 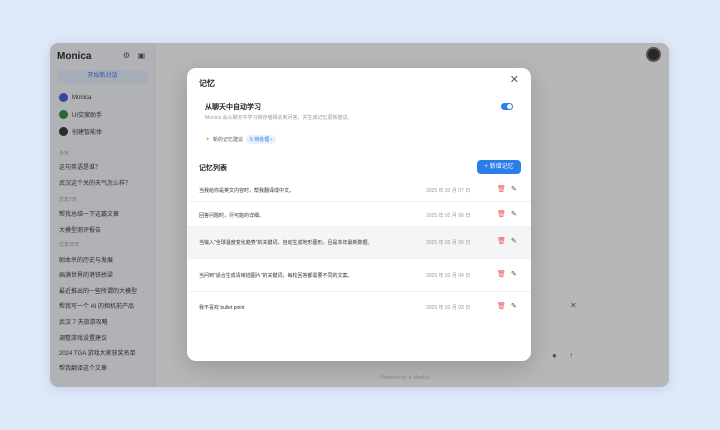 What do you see at coordinates (233, 107) in the screenshot?
I see `auto-learn-title: 从聊天中自动学习` at bounding box center [233, 107].